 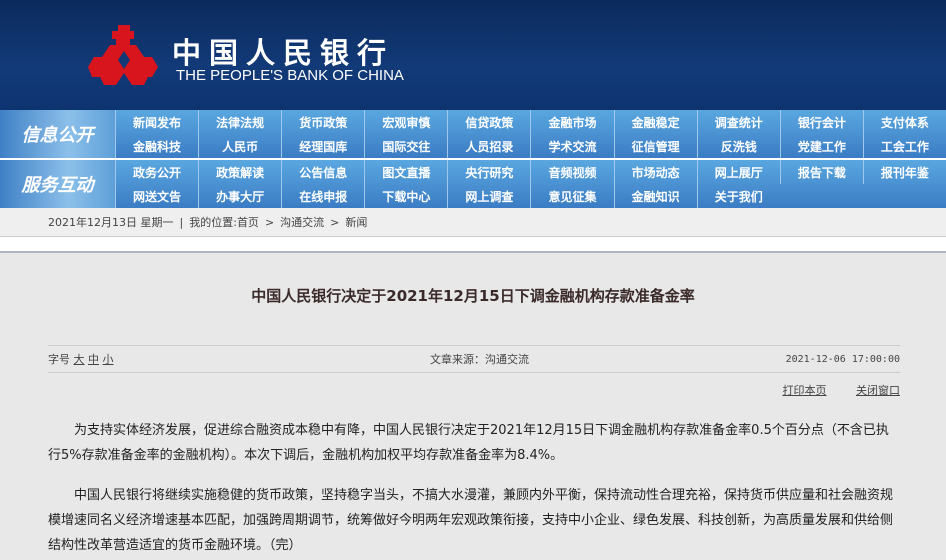 I want to click on nav-item: 金融市场, so click(x=571, y=122).